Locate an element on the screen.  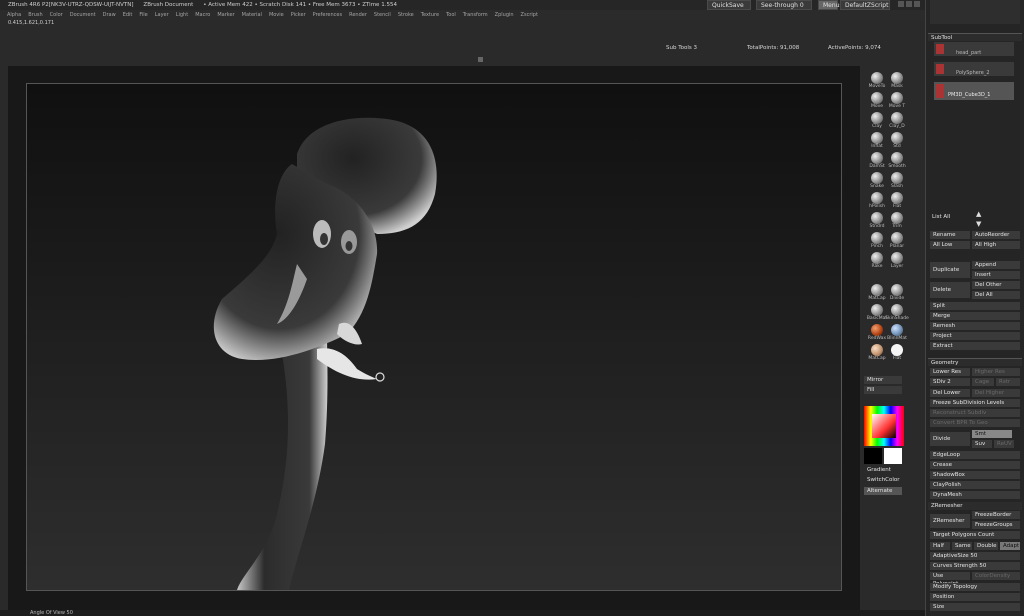
suv-toggle: Suv is located at coordinates (982, 444).